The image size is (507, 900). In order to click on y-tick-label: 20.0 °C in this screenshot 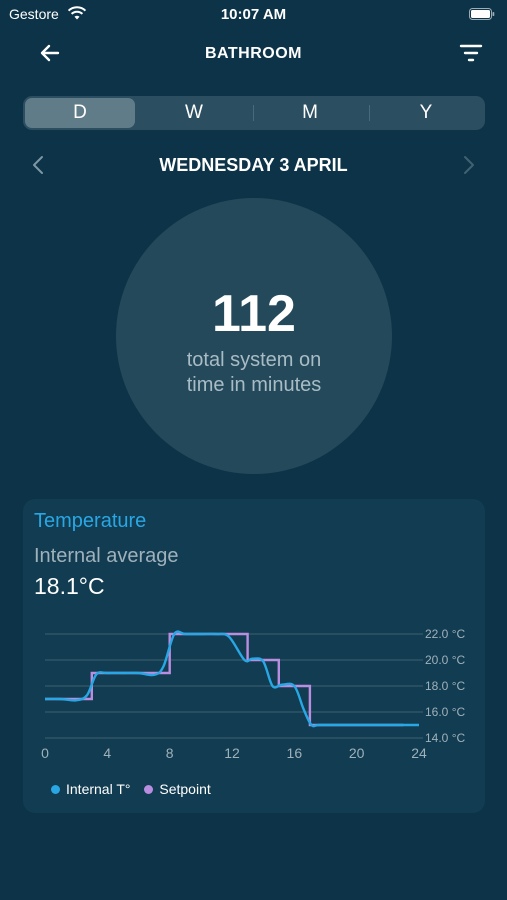, I will do `click(445, 660)`.